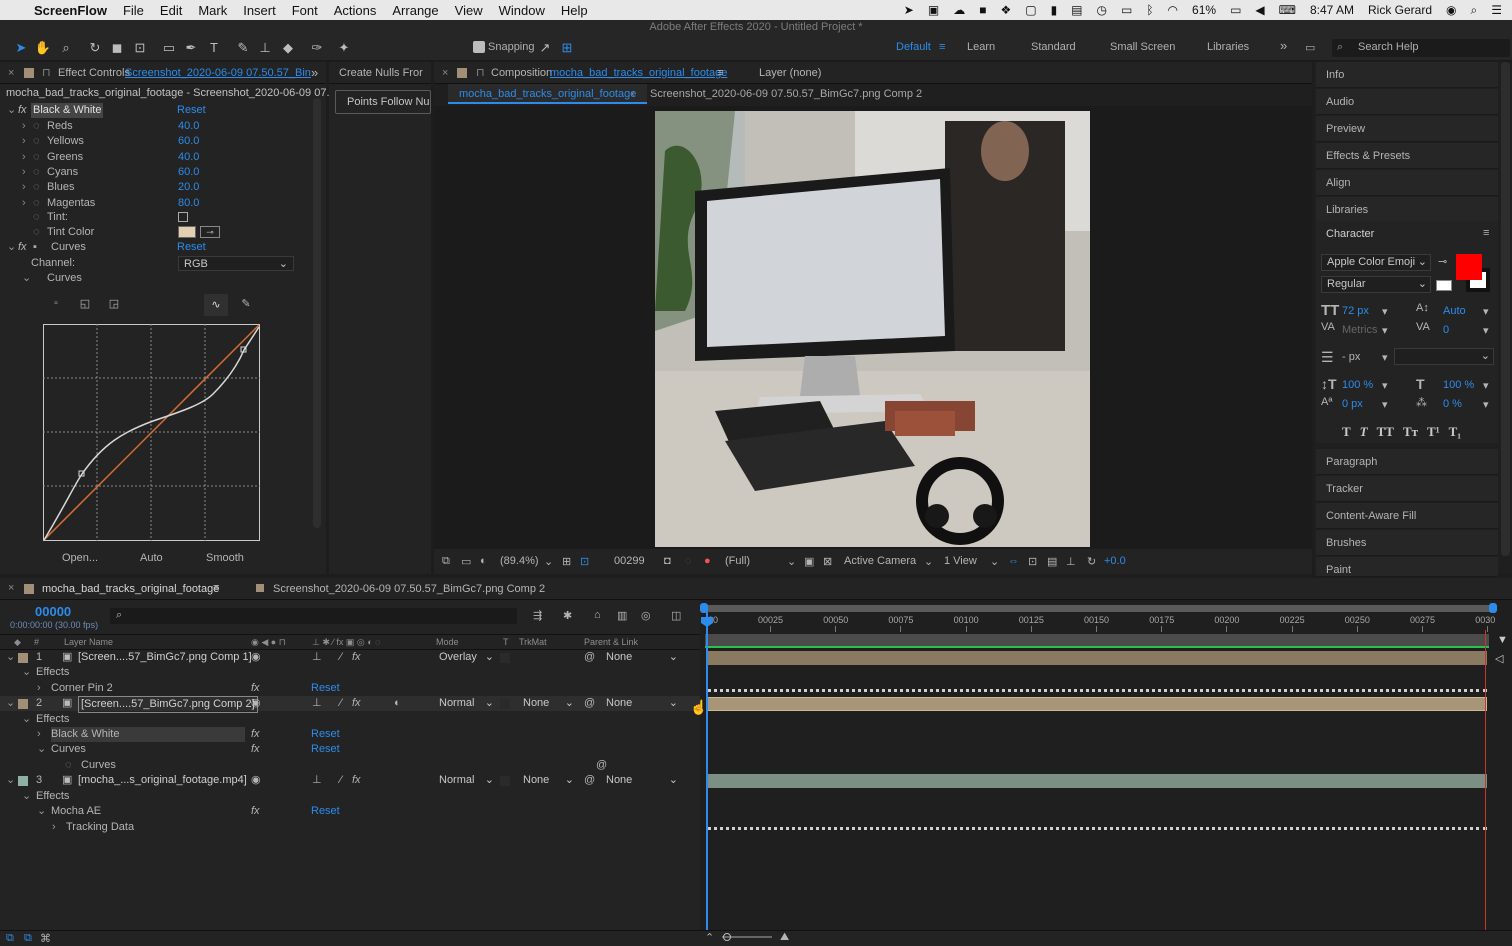  What do you see at coordinates (537, 615) in the screenshot?
I see `comp-mini-flowchart-icon: ⇶` at bounding box center [537, 615].